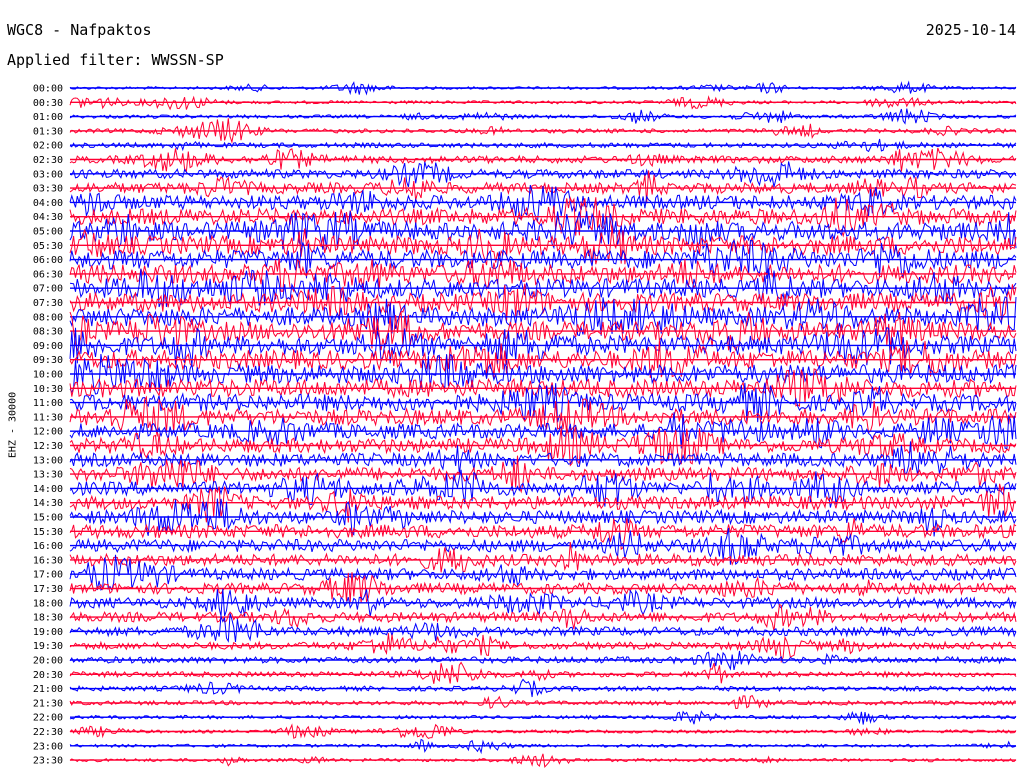  I want to click on row-label-1030: 10:30, so click(48, 389).